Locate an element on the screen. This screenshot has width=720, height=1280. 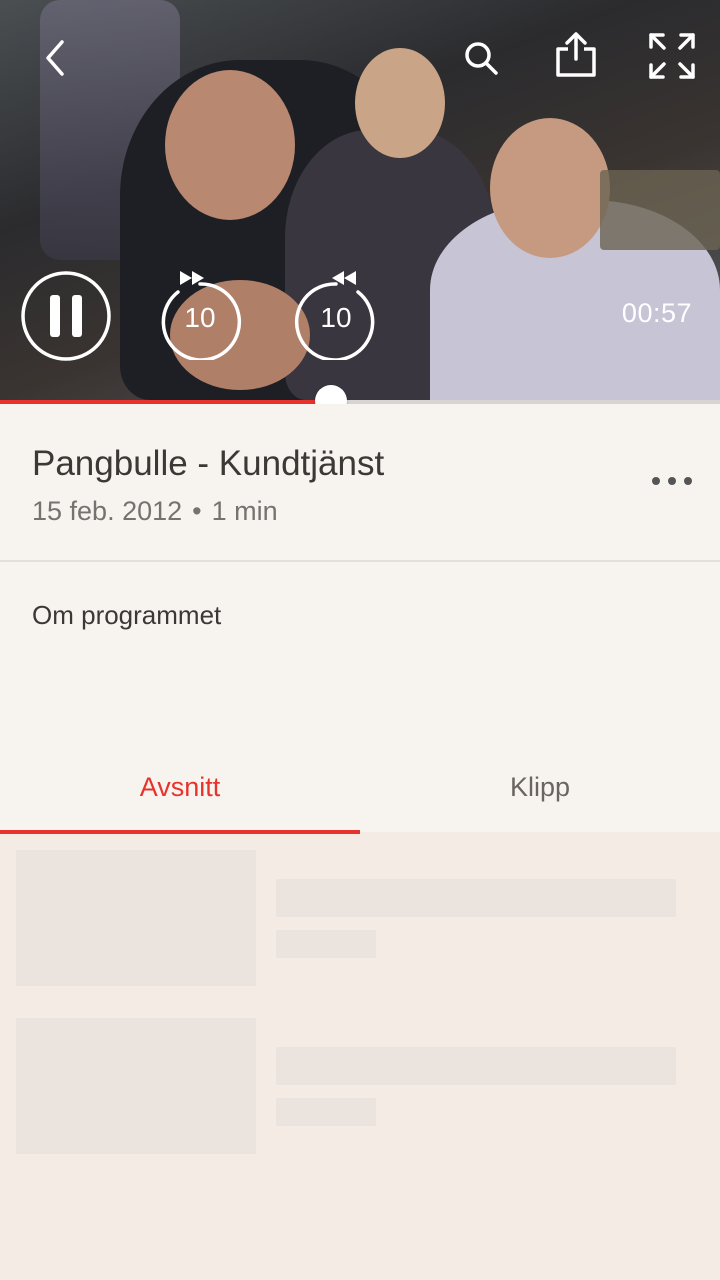
tab-avsnitt: Avsnitt is located at coordinates (180, 790).